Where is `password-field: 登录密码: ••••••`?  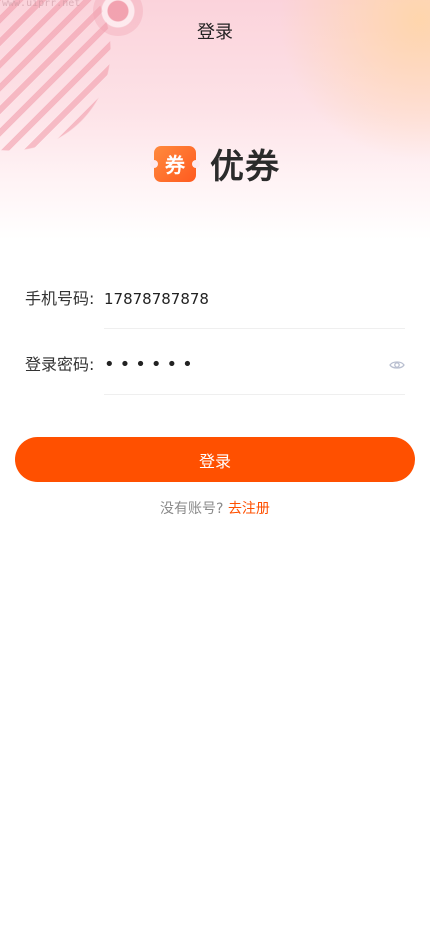
password-field: 登录密码: •••••• is located at coordinates (215, 374).